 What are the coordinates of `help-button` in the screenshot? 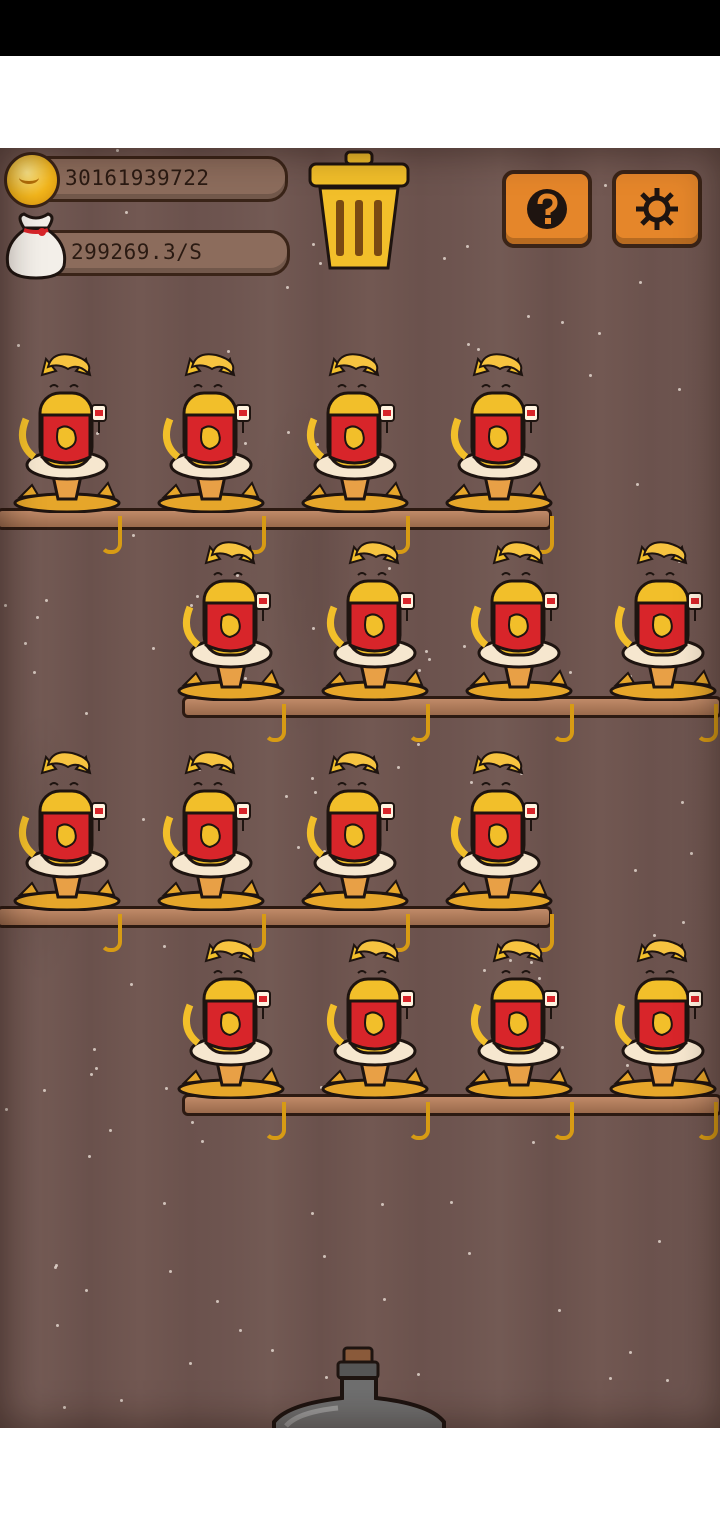 It's located at (547, 209).